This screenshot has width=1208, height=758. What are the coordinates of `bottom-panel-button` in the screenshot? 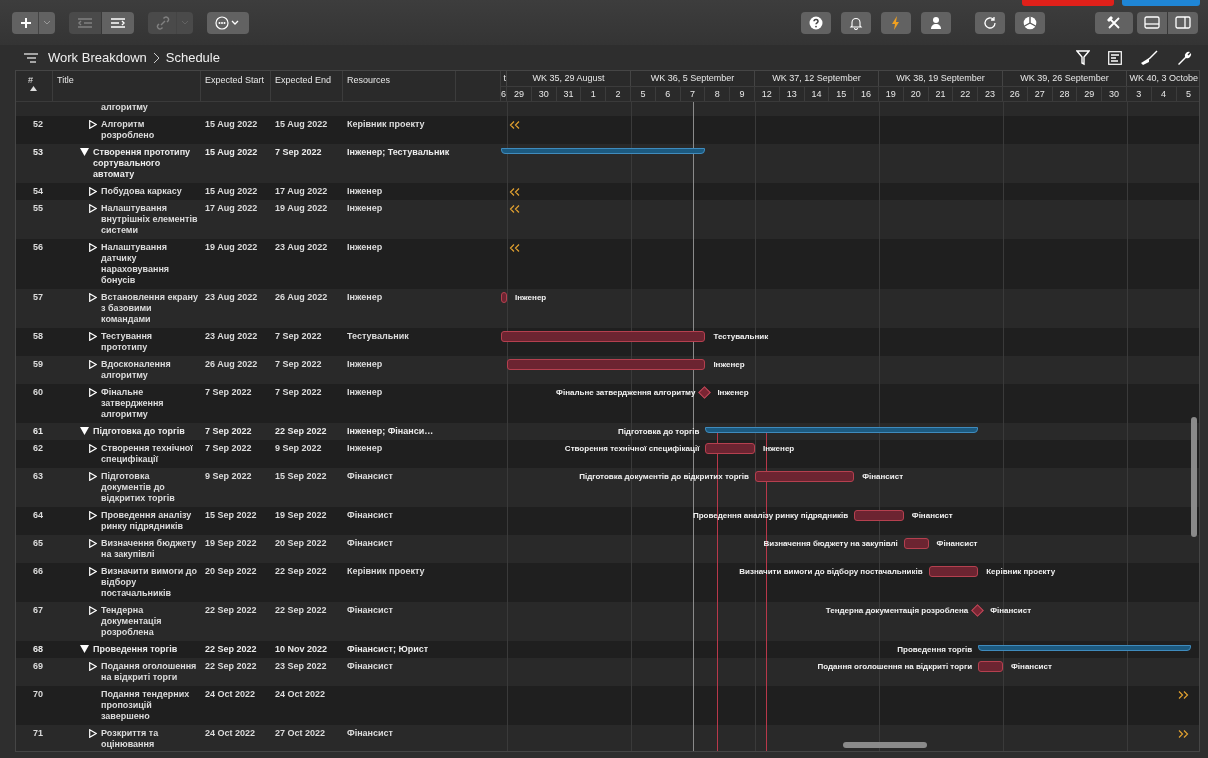 It's located at (1152, 22).